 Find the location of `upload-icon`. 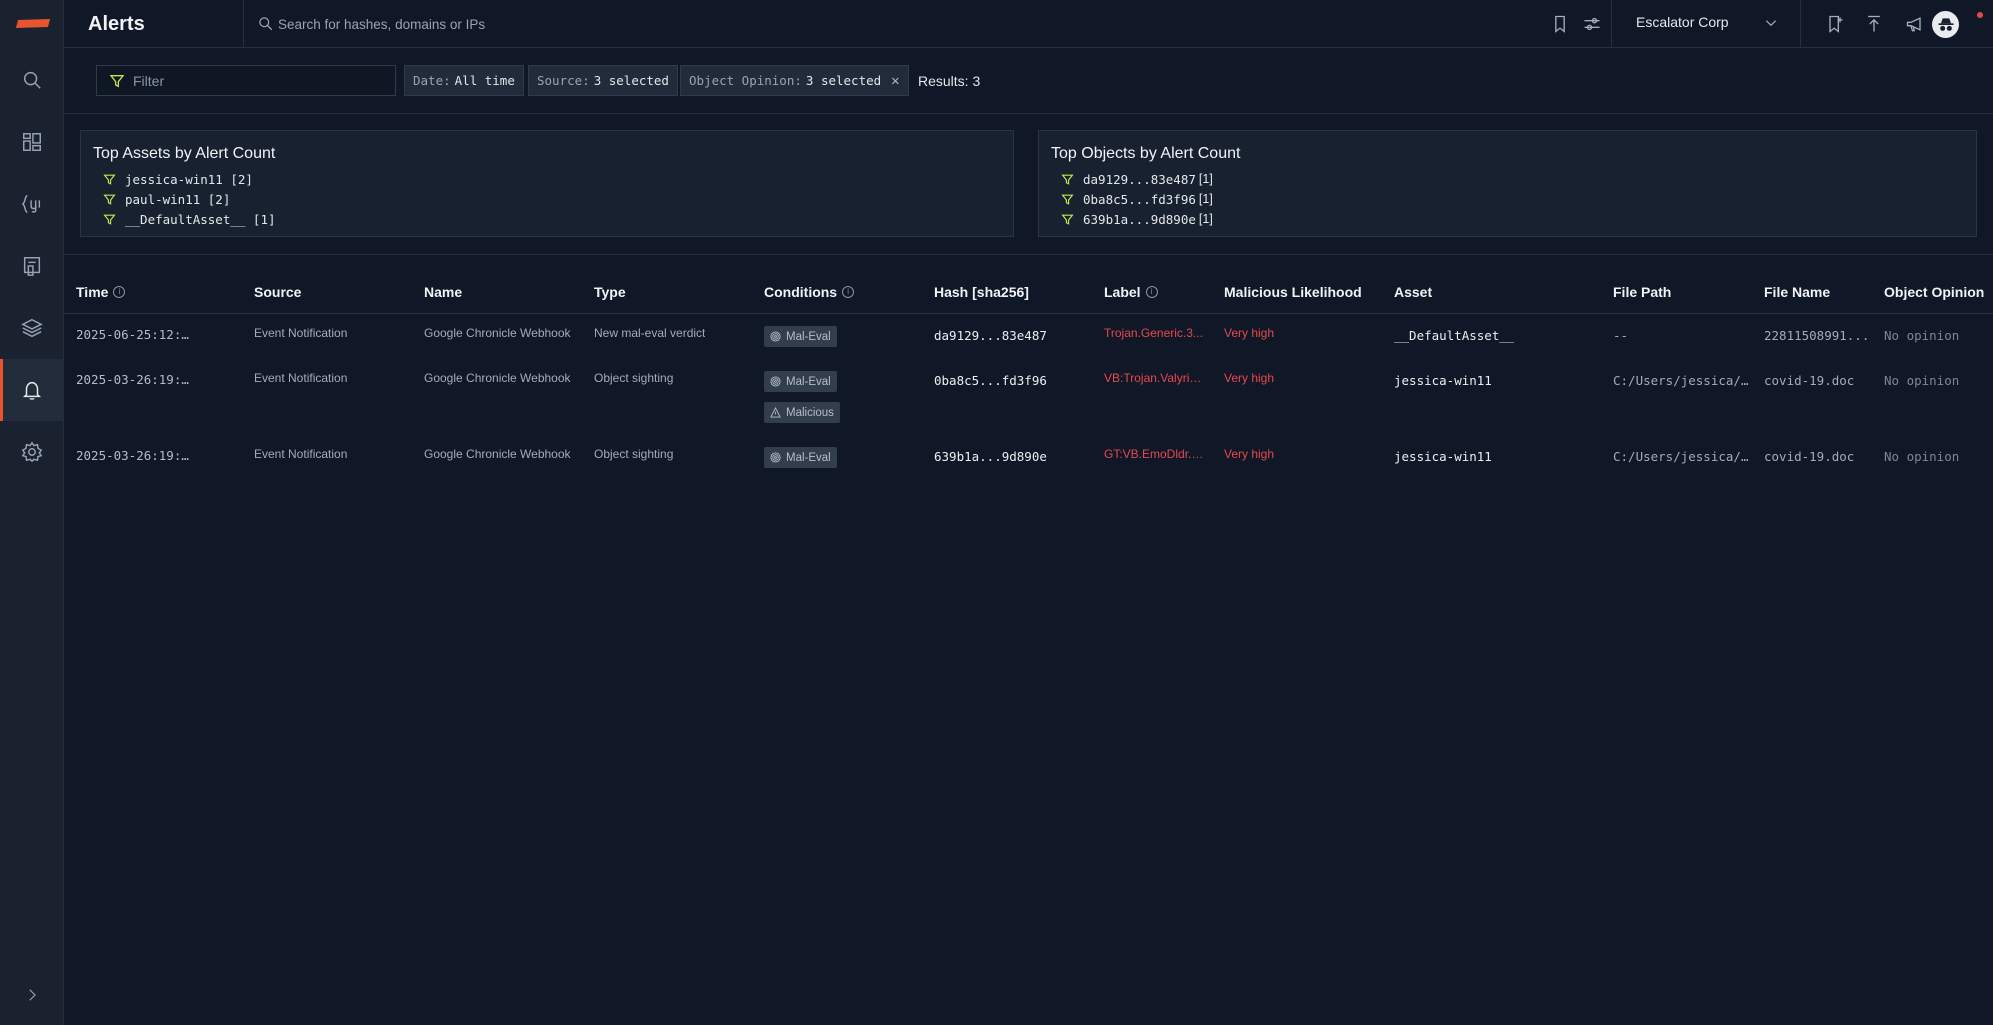

upload-icon is located at coordinates (1874, 23).